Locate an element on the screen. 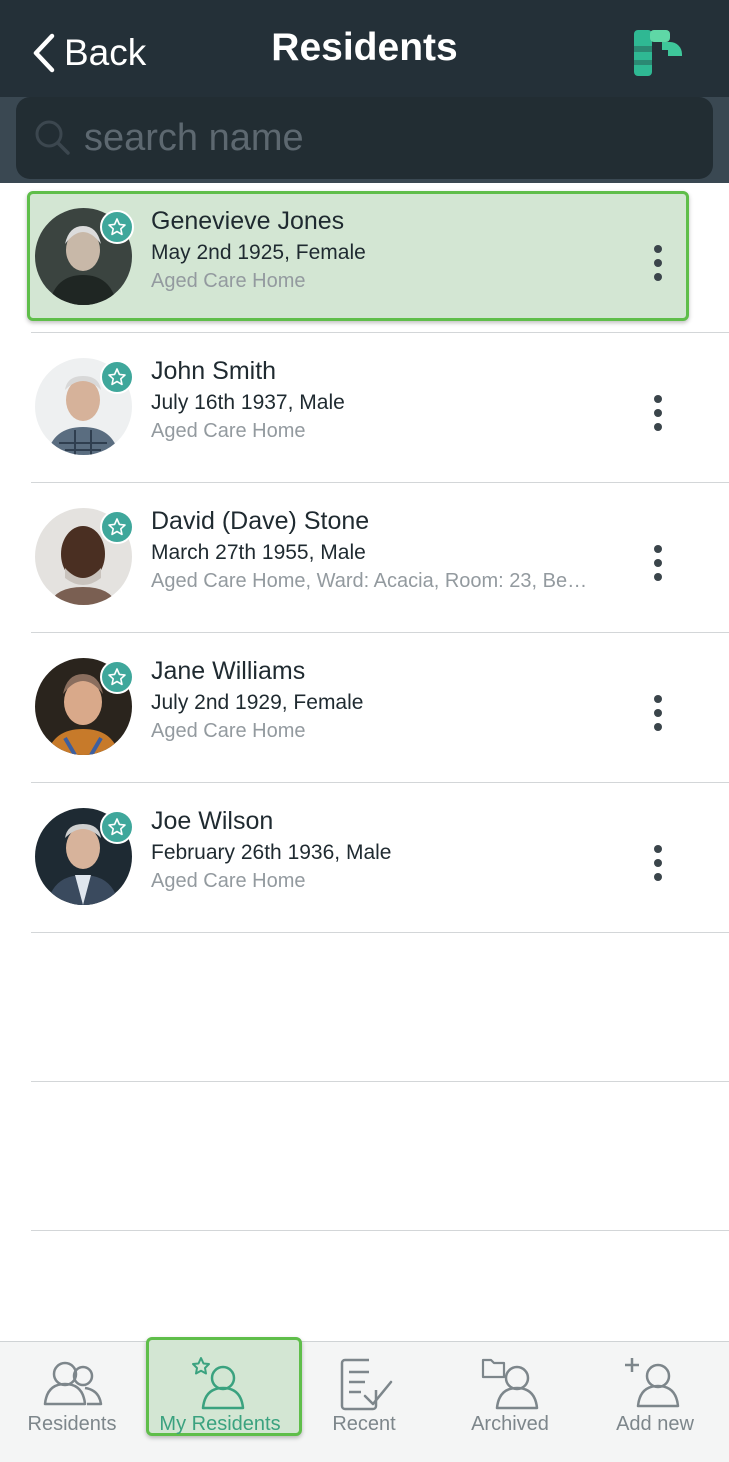 The height and width of the screenshot is (1462, 729). tab-my-residents: My Residents is located at coordinates (223, 1398).